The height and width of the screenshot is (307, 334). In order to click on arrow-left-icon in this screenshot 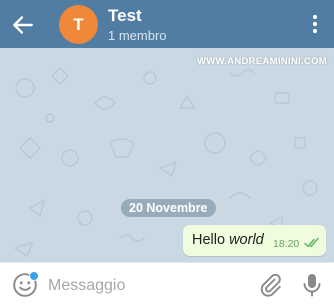, I will do `click(23, 25)`.